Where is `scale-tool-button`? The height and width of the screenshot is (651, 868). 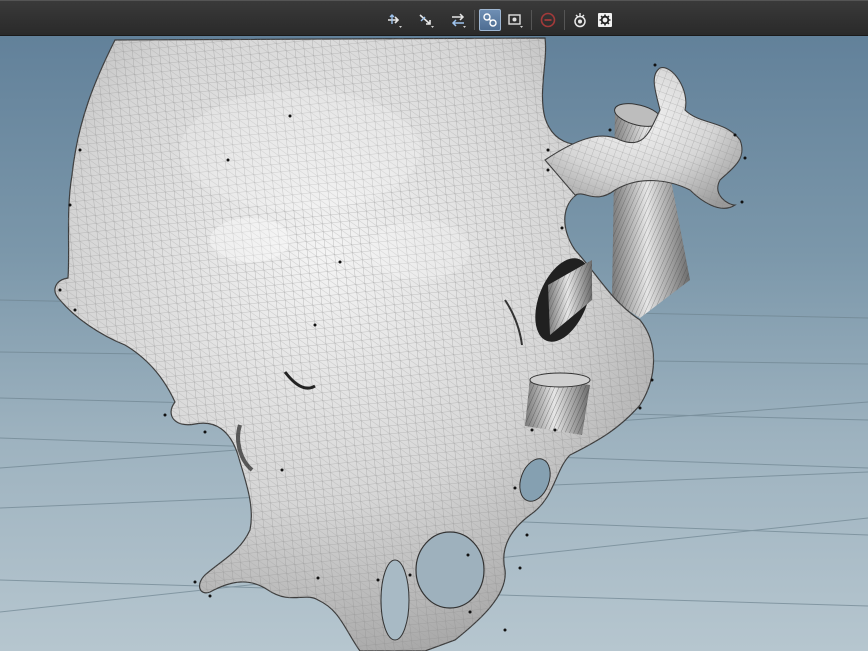 scale-tool-button is located at coordinates (458, 20).